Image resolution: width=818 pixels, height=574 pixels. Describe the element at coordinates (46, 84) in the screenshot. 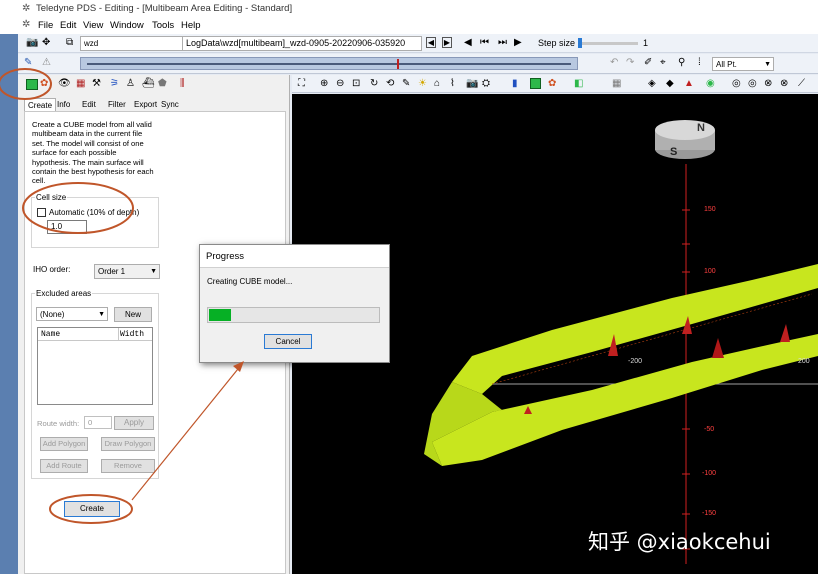

I see `palette-icon: ✿` at that location.